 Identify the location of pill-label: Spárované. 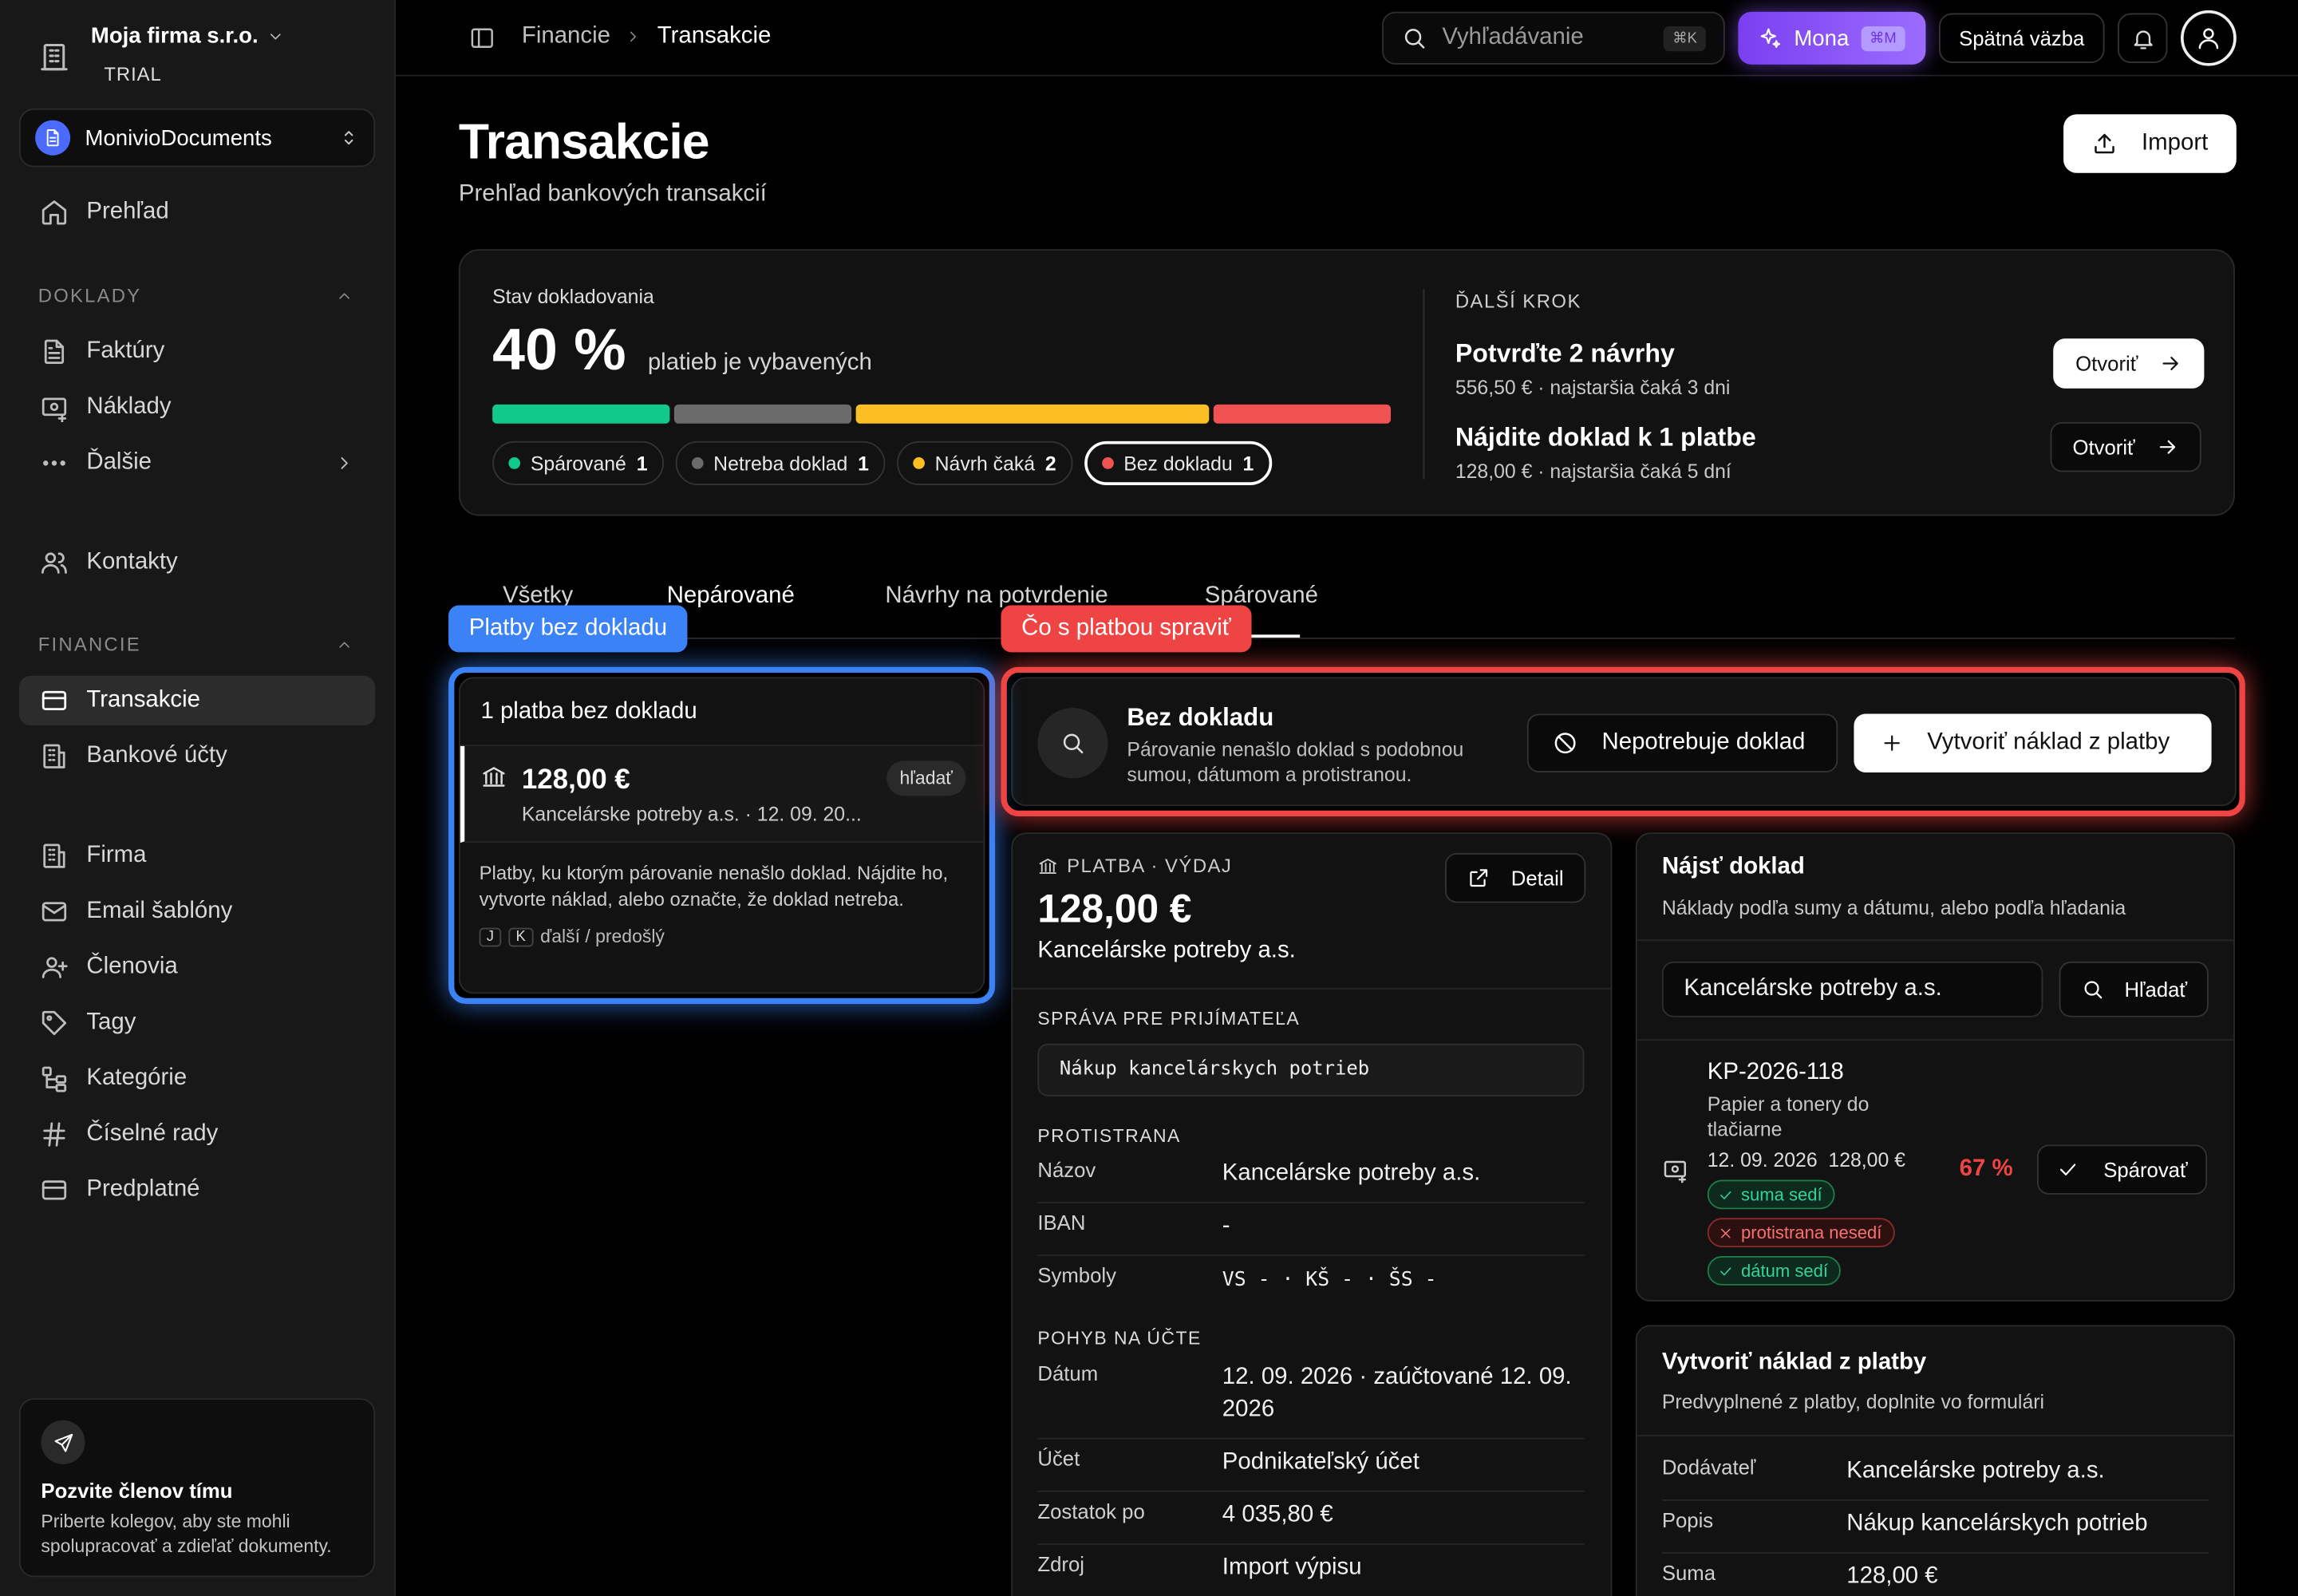
(578, 464).